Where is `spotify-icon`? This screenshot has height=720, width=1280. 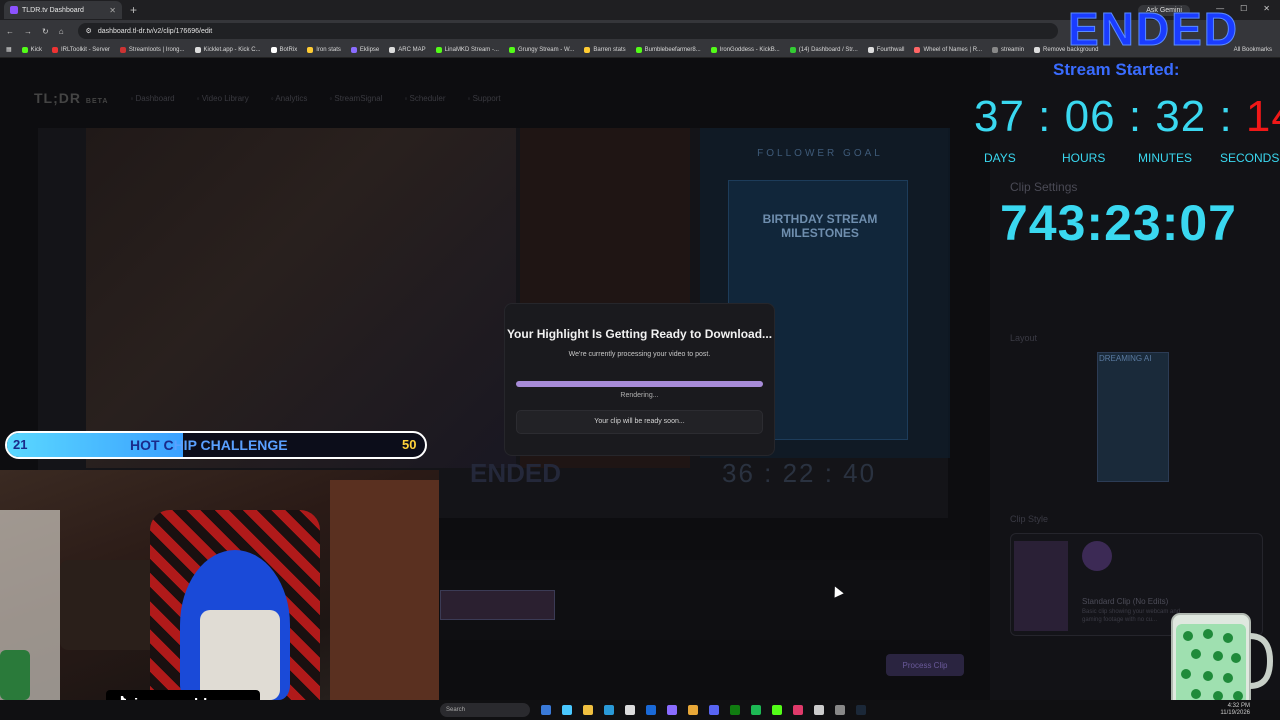 spotify-icon is located at coordinates (756, 710).